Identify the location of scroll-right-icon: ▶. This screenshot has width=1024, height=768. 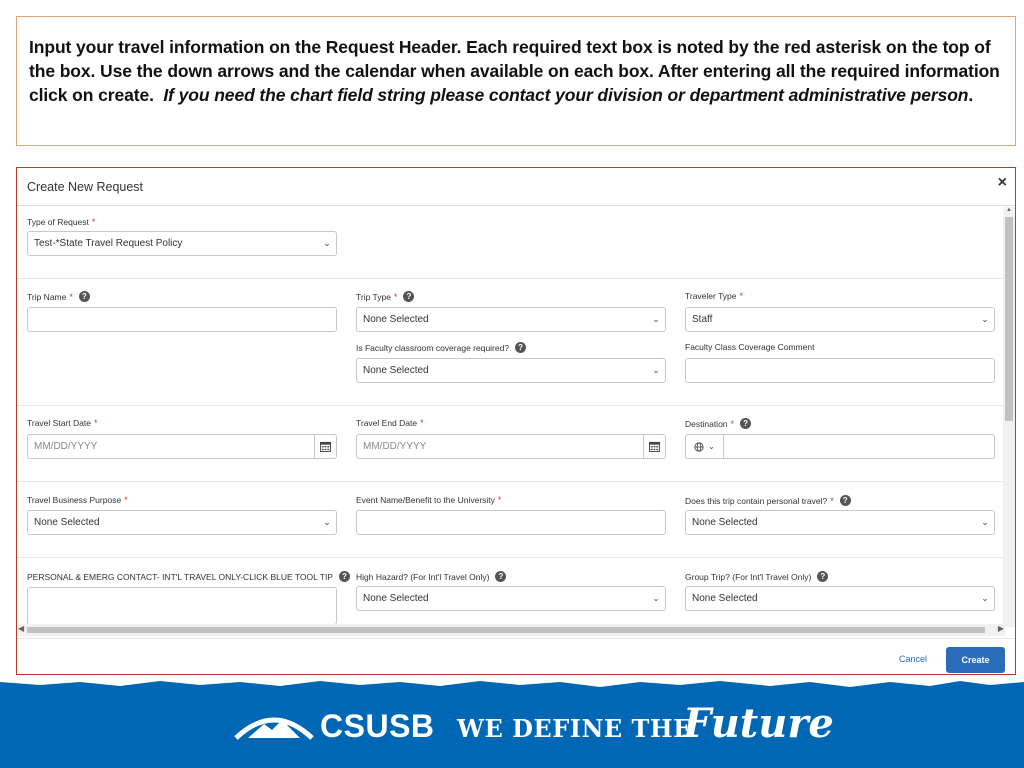
(1001, 628).